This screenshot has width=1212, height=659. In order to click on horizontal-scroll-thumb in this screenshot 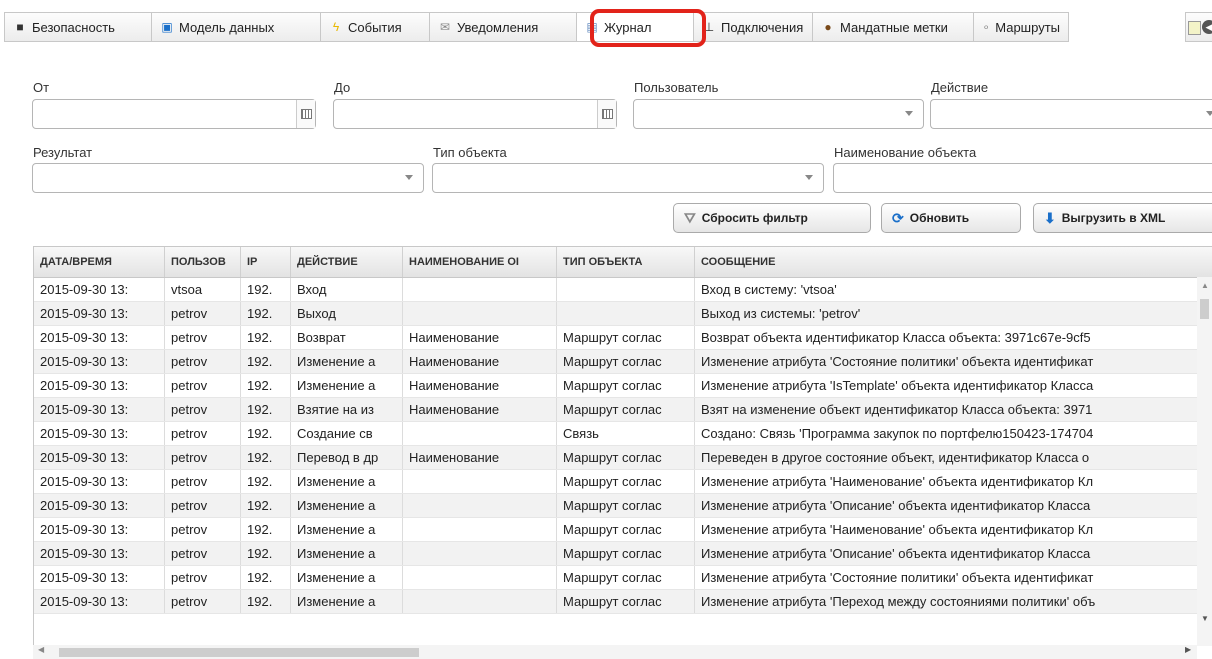, I will do `click(239, 652)`.